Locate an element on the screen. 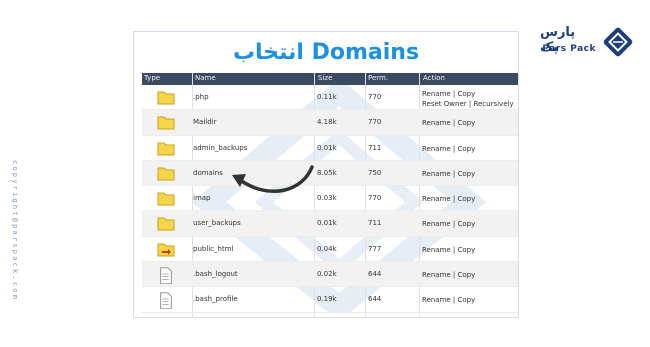  file-size: 0.02k is located at coordinates (327, 274).